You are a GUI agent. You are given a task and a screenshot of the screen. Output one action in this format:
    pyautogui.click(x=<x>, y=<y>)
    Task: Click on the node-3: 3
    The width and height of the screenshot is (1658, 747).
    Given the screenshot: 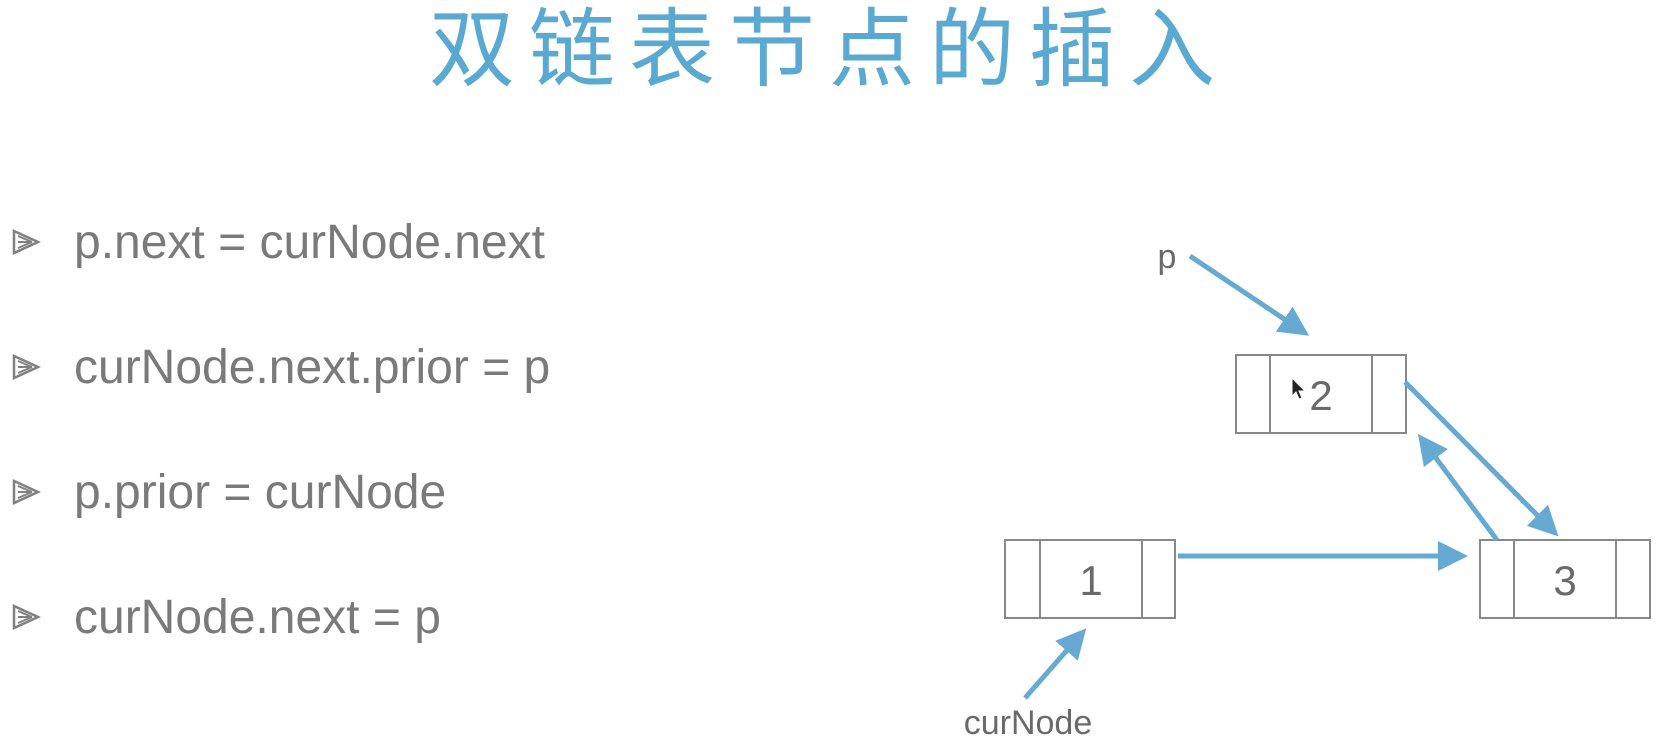 What is the action you would take?
    pyautogui.click(x=1565, y=579)
    